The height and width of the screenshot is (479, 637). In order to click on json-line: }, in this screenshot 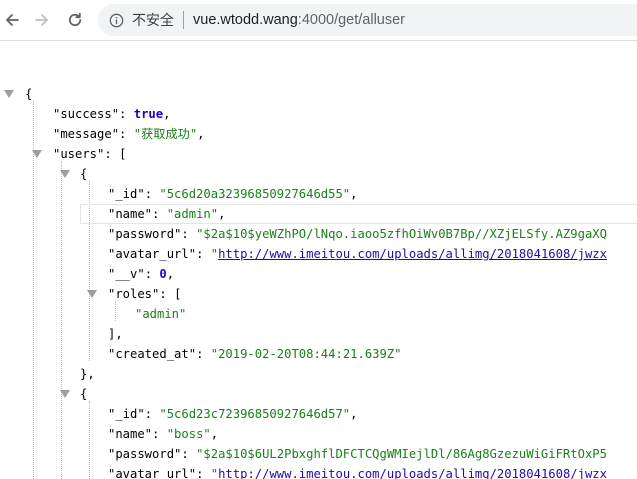, I will do `click(87, 374)`.